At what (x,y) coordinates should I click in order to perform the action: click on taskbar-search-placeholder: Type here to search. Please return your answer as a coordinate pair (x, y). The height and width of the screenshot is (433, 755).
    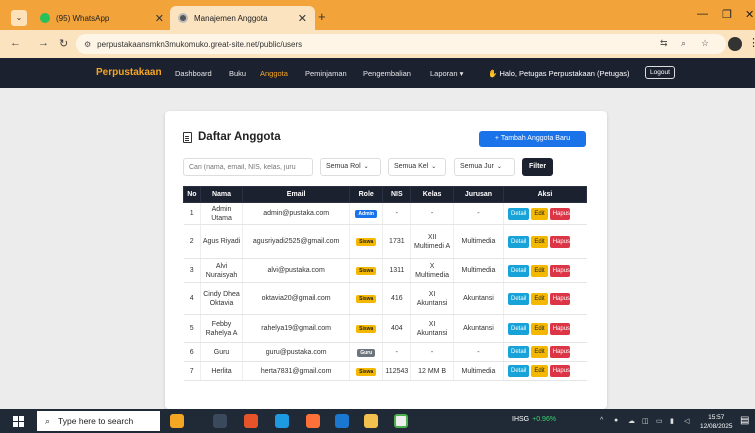
    Looking at the image, I should click on (96, 421).